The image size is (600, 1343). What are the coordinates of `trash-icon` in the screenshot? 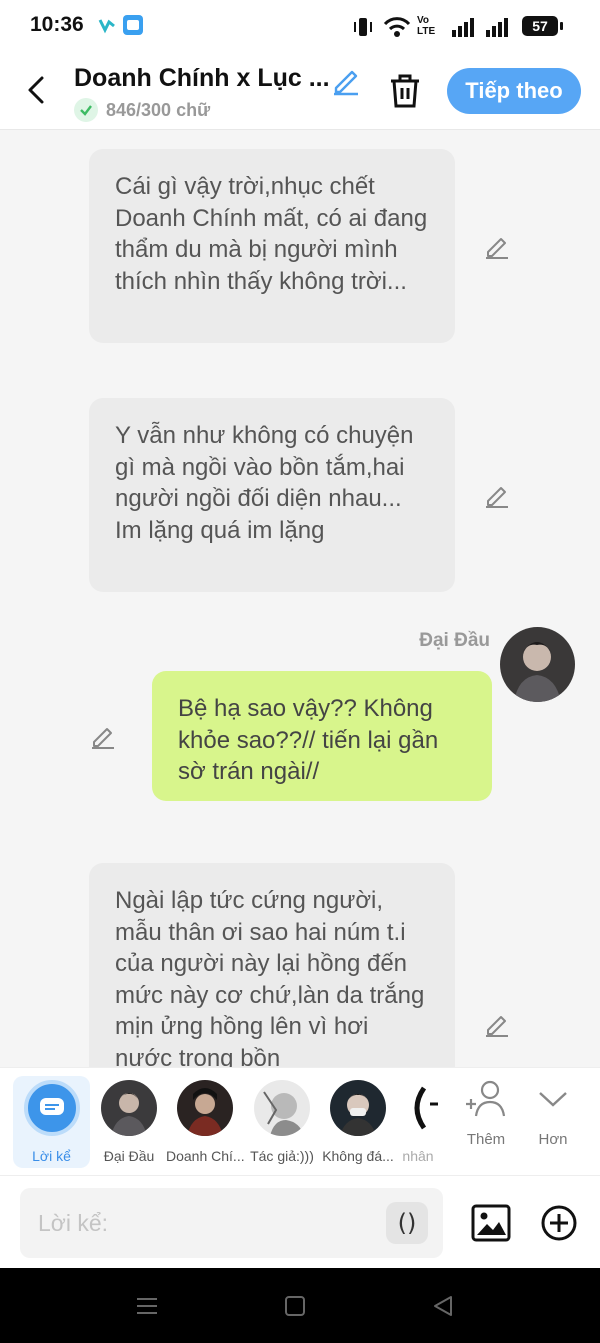 It's located at (405, 91).